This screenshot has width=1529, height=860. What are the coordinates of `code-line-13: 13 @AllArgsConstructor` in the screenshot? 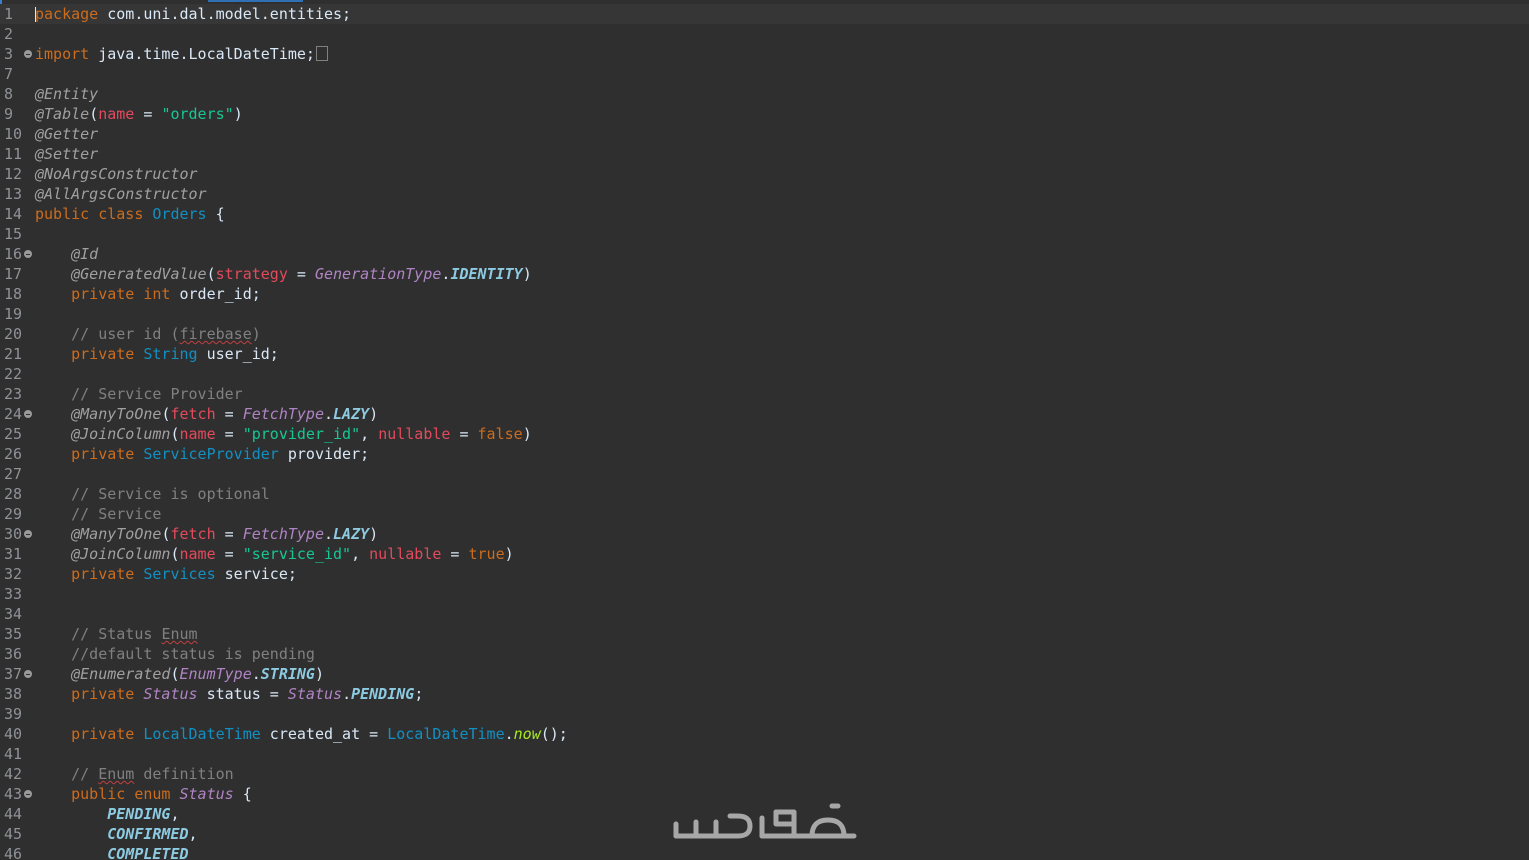 It's located at (764, 194).